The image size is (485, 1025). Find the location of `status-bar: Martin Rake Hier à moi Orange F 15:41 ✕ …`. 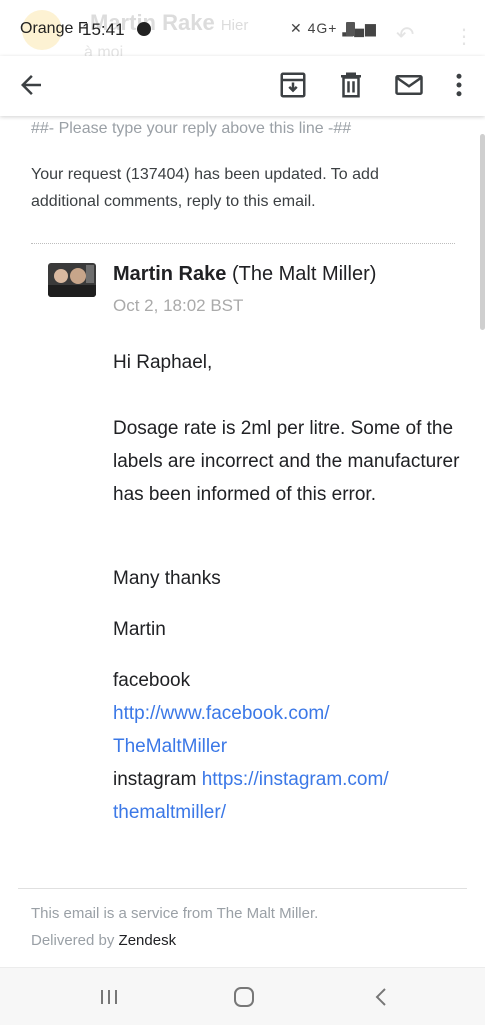

status-bar: Martin Rake Hier à moi Orange F 15:41 ✕ … is located at coordinates (242, 30).